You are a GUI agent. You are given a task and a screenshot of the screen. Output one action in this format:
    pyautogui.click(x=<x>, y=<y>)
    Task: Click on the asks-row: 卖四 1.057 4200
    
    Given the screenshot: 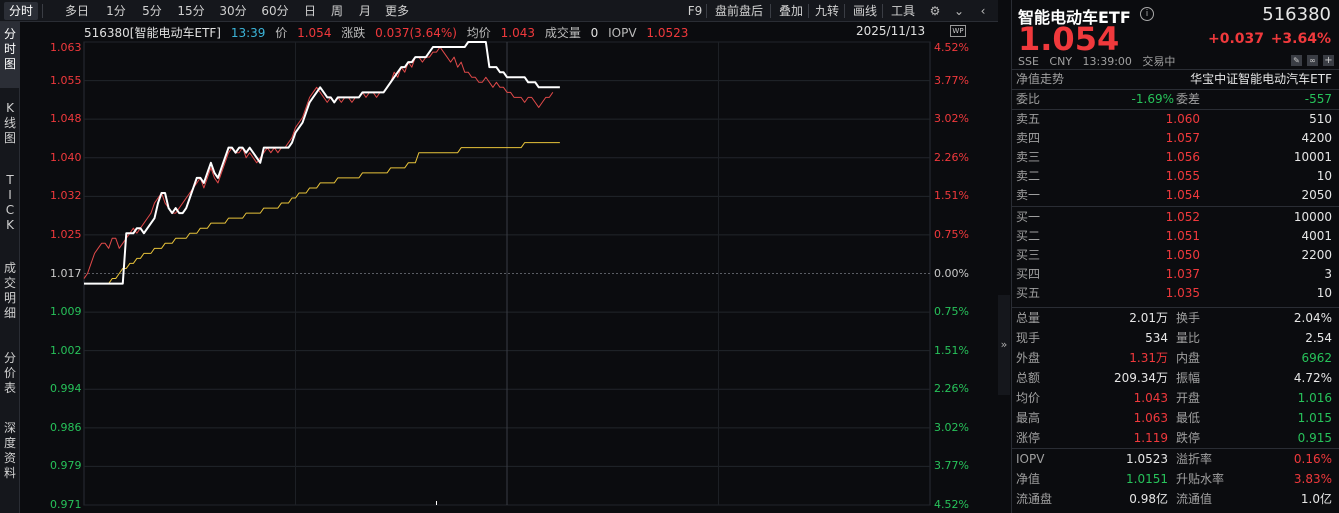 What is the action you would take?
    pyautogui.click(x=1175, y=138)
    